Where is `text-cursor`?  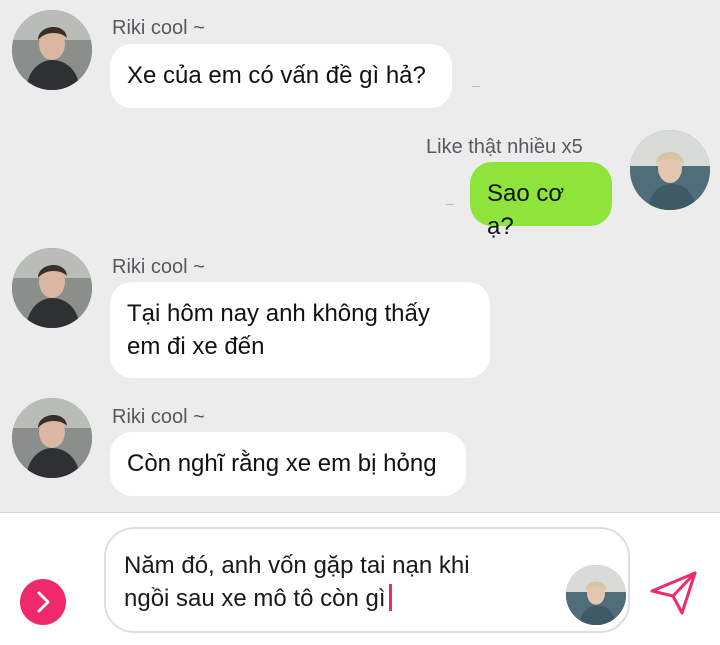
text-cursor is located at coordinates (390, 597).